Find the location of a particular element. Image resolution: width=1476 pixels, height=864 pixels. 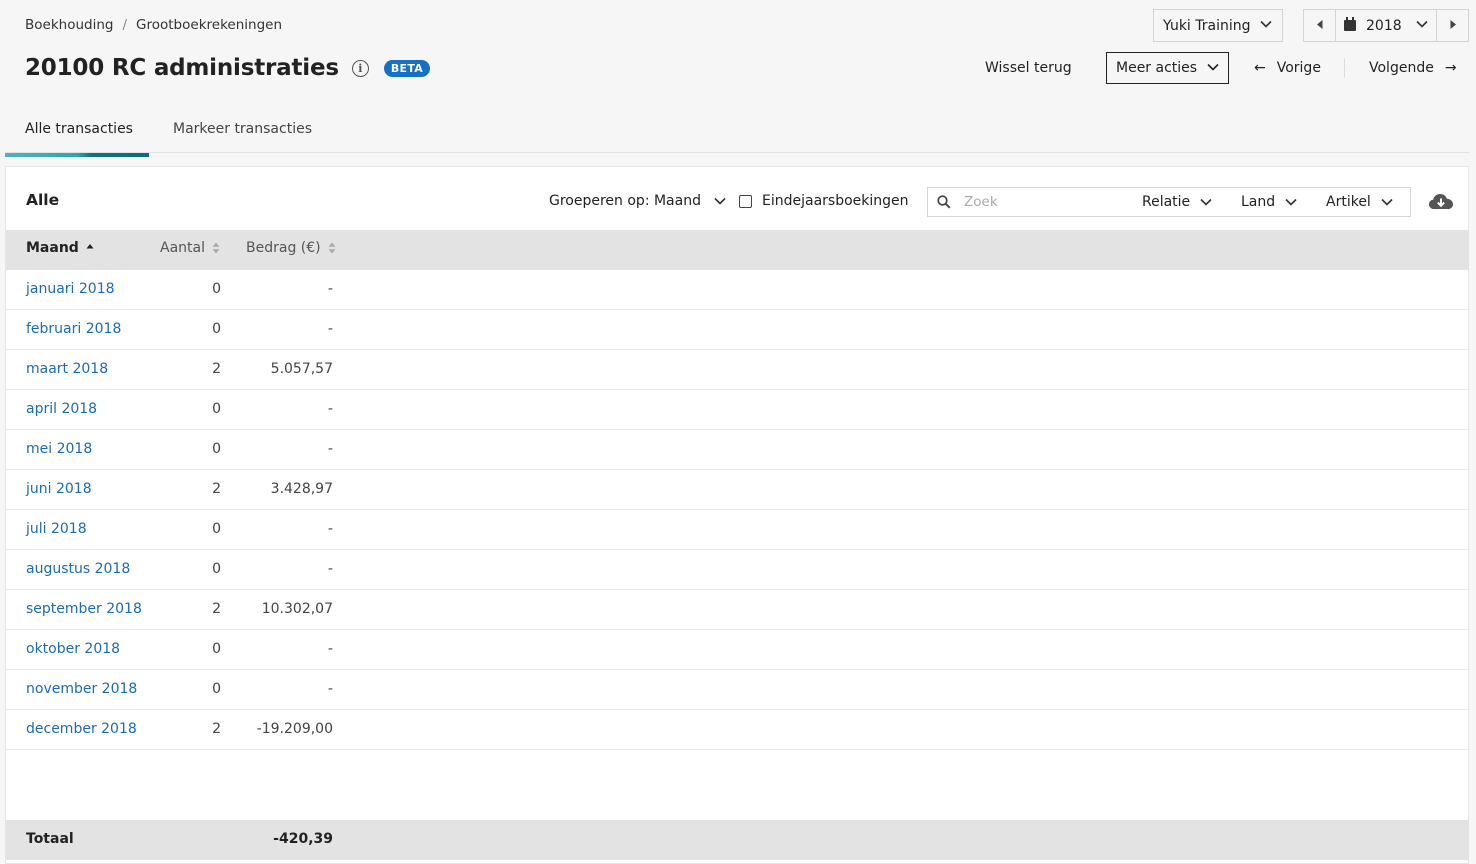

tab-alle-transacties: Alle transacties is located at coordinates (79, 136).